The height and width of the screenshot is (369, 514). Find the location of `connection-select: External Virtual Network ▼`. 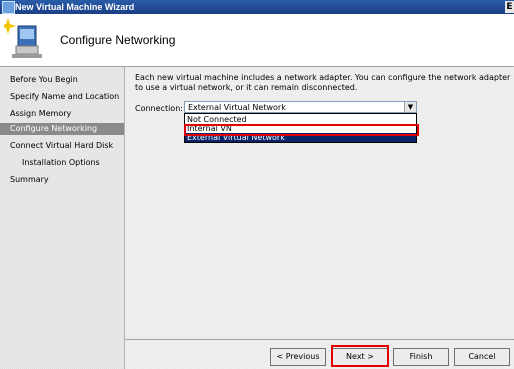

connection-select: External Virtual Network ▼ is located at coordinates (300, 107).